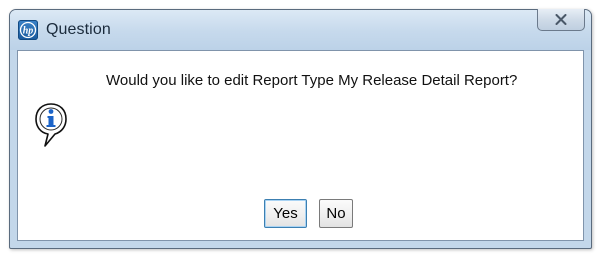  What do you see at coordinates (561, 20) in the screenshot?
I see `close-button` at bounding box center [561, 20].